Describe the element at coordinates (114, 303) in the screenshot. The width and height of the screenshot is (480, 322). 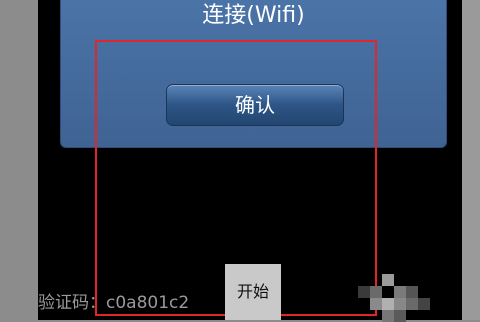
I see `captcha-label: 验证码：c0a801c2` at that location.